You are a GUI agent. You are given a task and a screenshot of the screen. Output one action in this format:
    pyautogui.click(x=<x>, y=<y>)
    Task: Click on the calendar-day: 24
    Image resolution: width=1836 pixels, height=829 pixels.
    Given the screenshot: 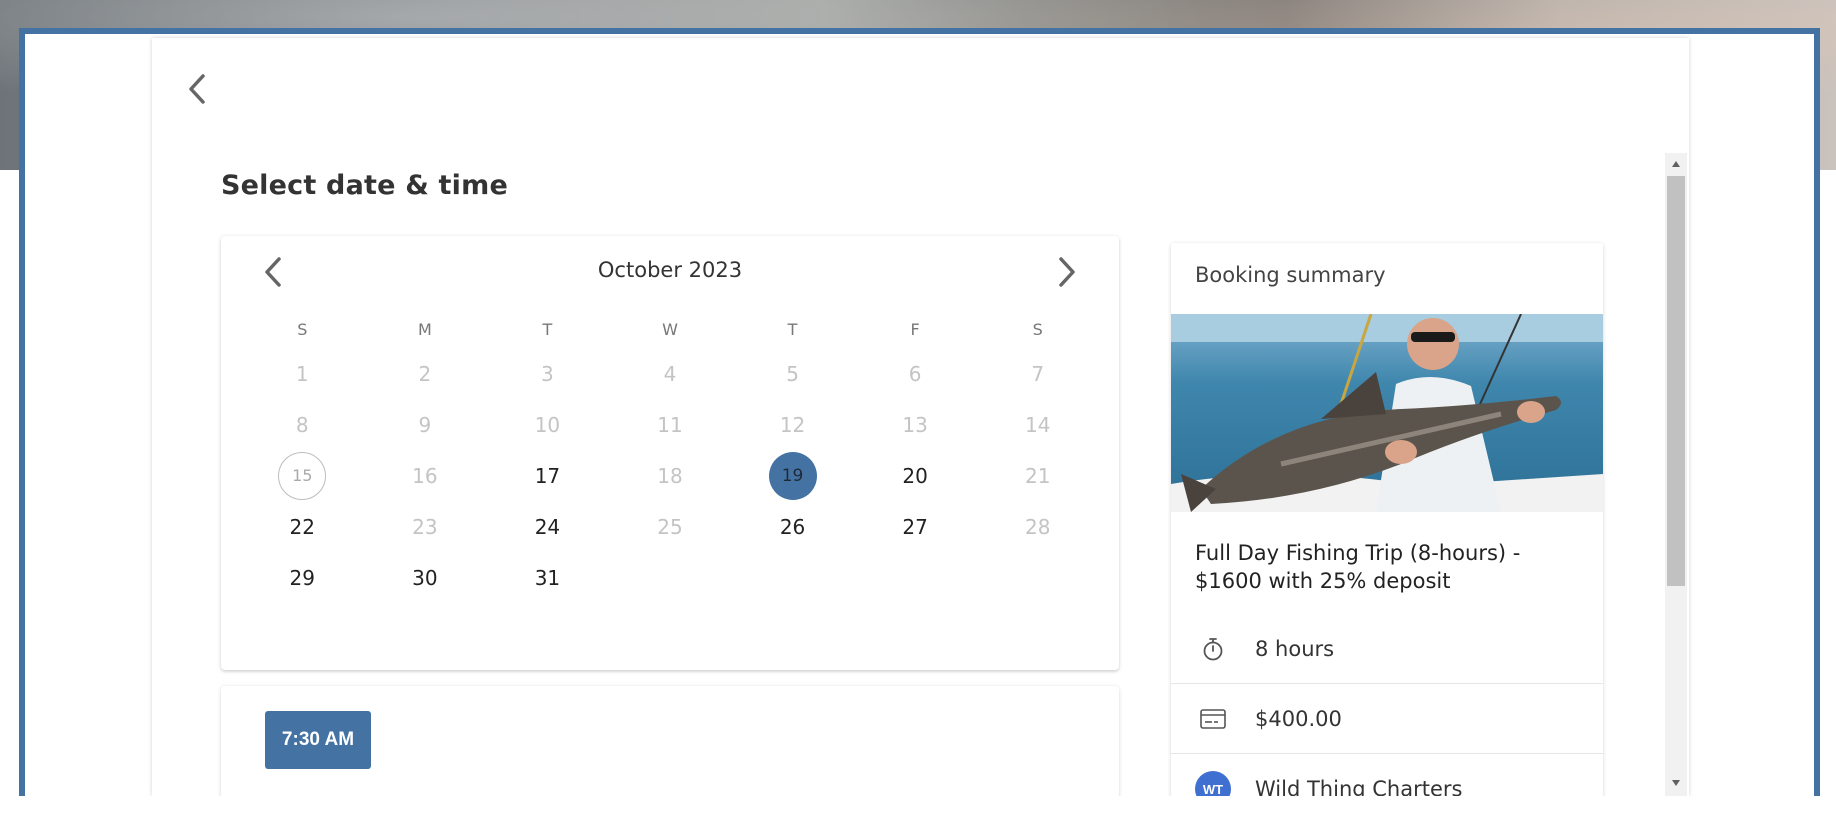 What is the action you would take?
    pyautogui.click(x=547, y=526)
    